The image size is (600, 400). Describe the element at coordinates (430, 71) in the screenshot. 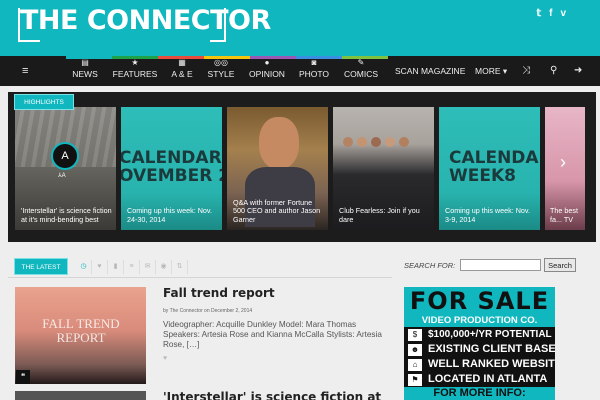

I see `nav-item-scan-magazine: SCAN MAGAZINE` at that location.